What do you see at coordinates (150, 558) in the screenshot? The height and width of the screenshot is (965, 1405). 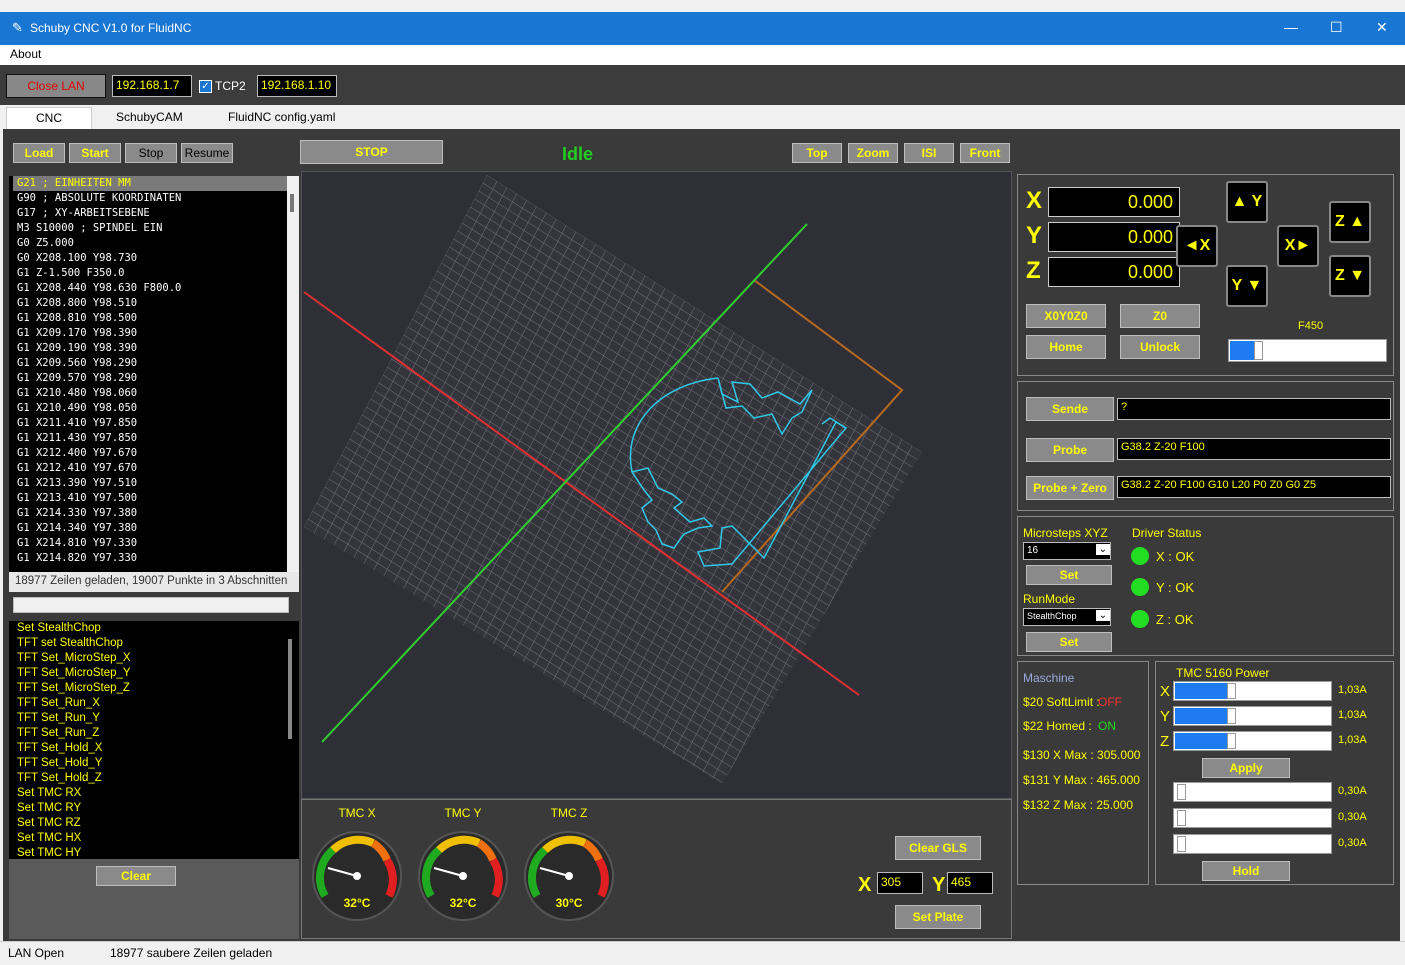 I see `gcode-line: G1 X214.820 Y97.330` at bounding box center [150, 558].